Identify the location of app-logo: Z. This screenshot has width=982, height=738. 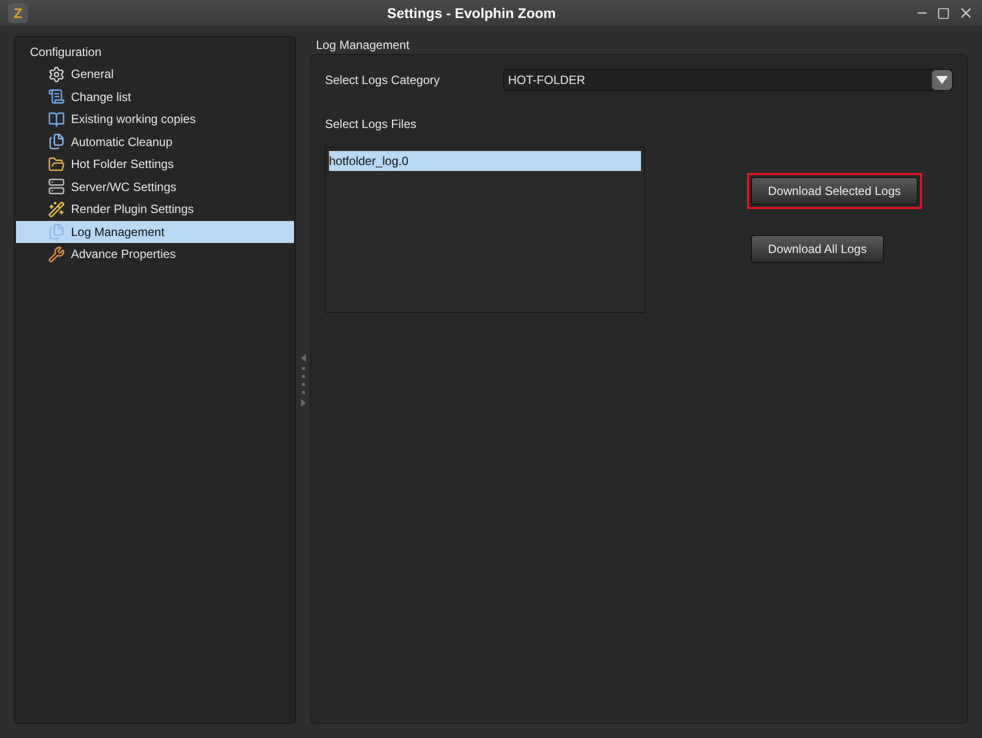
(18, 13).